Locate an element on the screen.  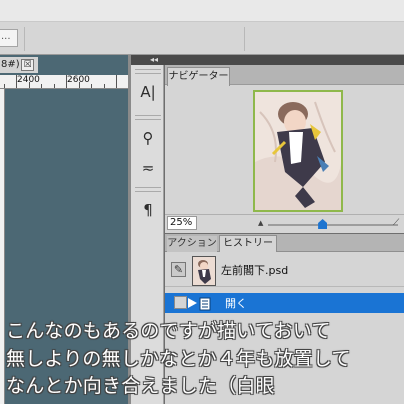
tab-history: ヒストリー is located at coordinates (248, 244).